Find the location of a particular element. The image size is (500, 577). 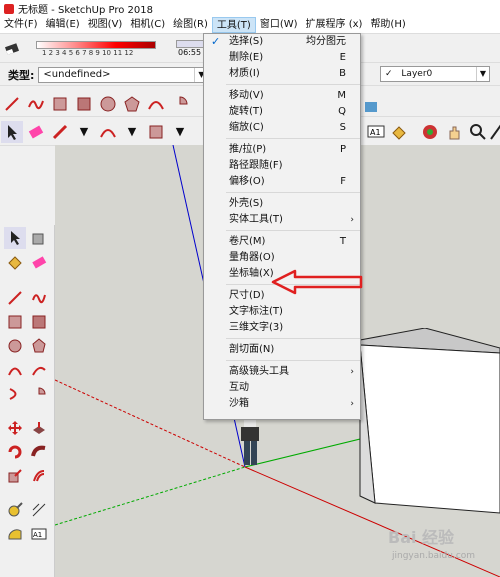

tools-menu-item-label: 尺寸(D) is located at coordinates (247, 295).